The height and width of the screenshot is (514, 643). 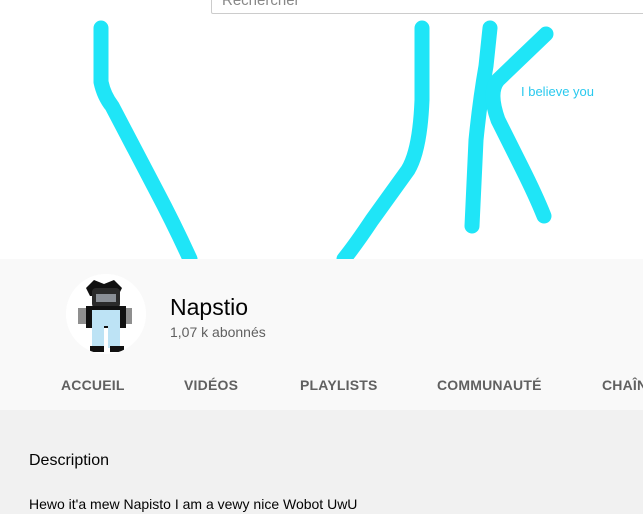 I want to click on robot-avatar-icon, so click(x=106, y=314).